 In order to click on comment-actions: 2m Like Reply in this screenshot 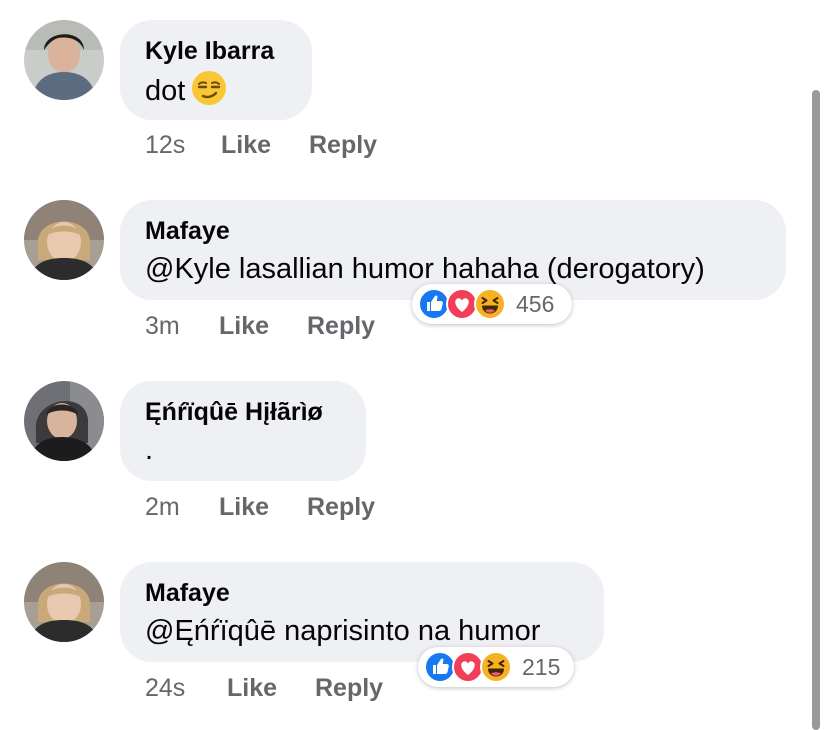, I will do `click(295, 507)`.